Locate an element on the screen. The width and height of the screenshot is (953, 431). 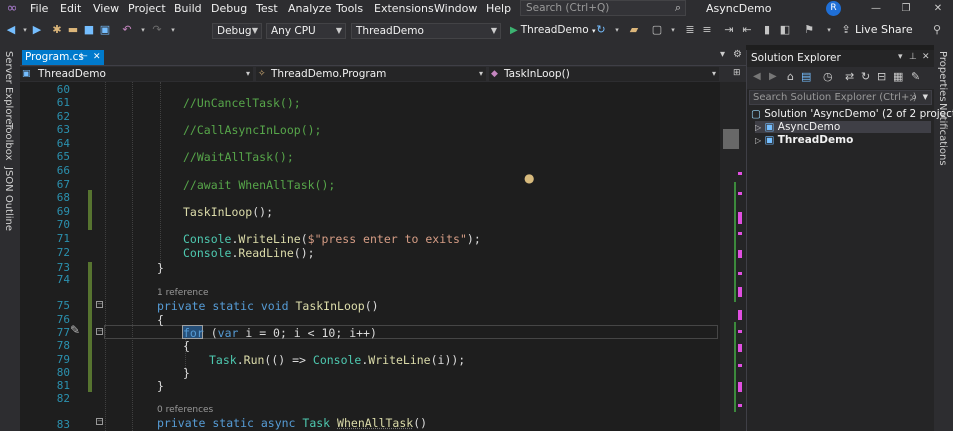
switch-views-icon: ▤ is located at coordinates (806, 76).